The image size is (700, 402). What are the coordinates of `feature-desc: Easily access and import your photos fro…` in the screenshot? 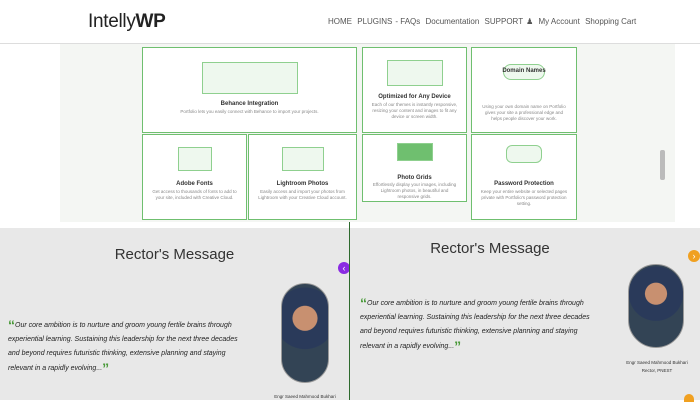 It's located at (302, 194).